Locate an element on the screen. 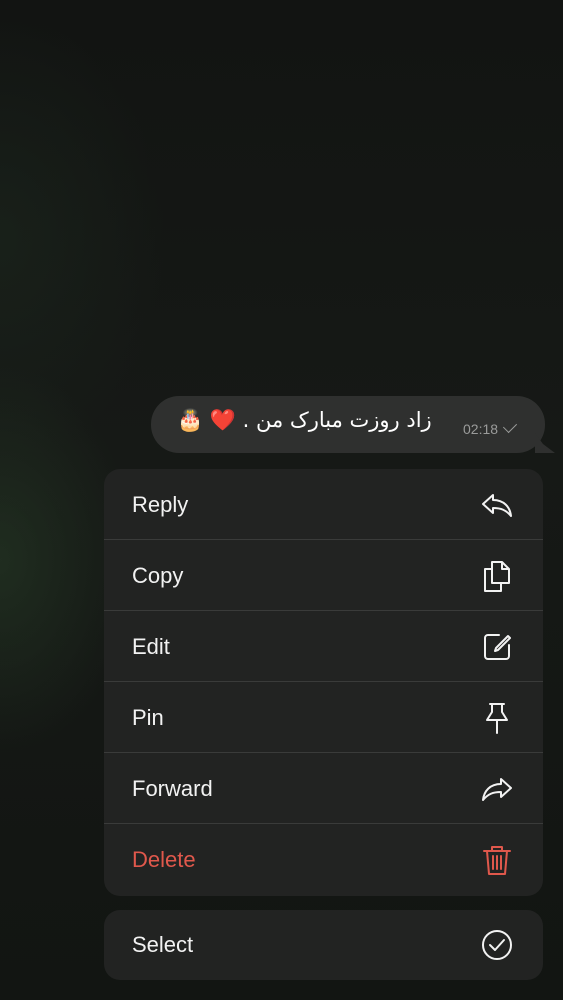  message-bubble: زاد روزت مبارک من . ❤️ 🎂 02:18 is located at coordinates (353, 424).